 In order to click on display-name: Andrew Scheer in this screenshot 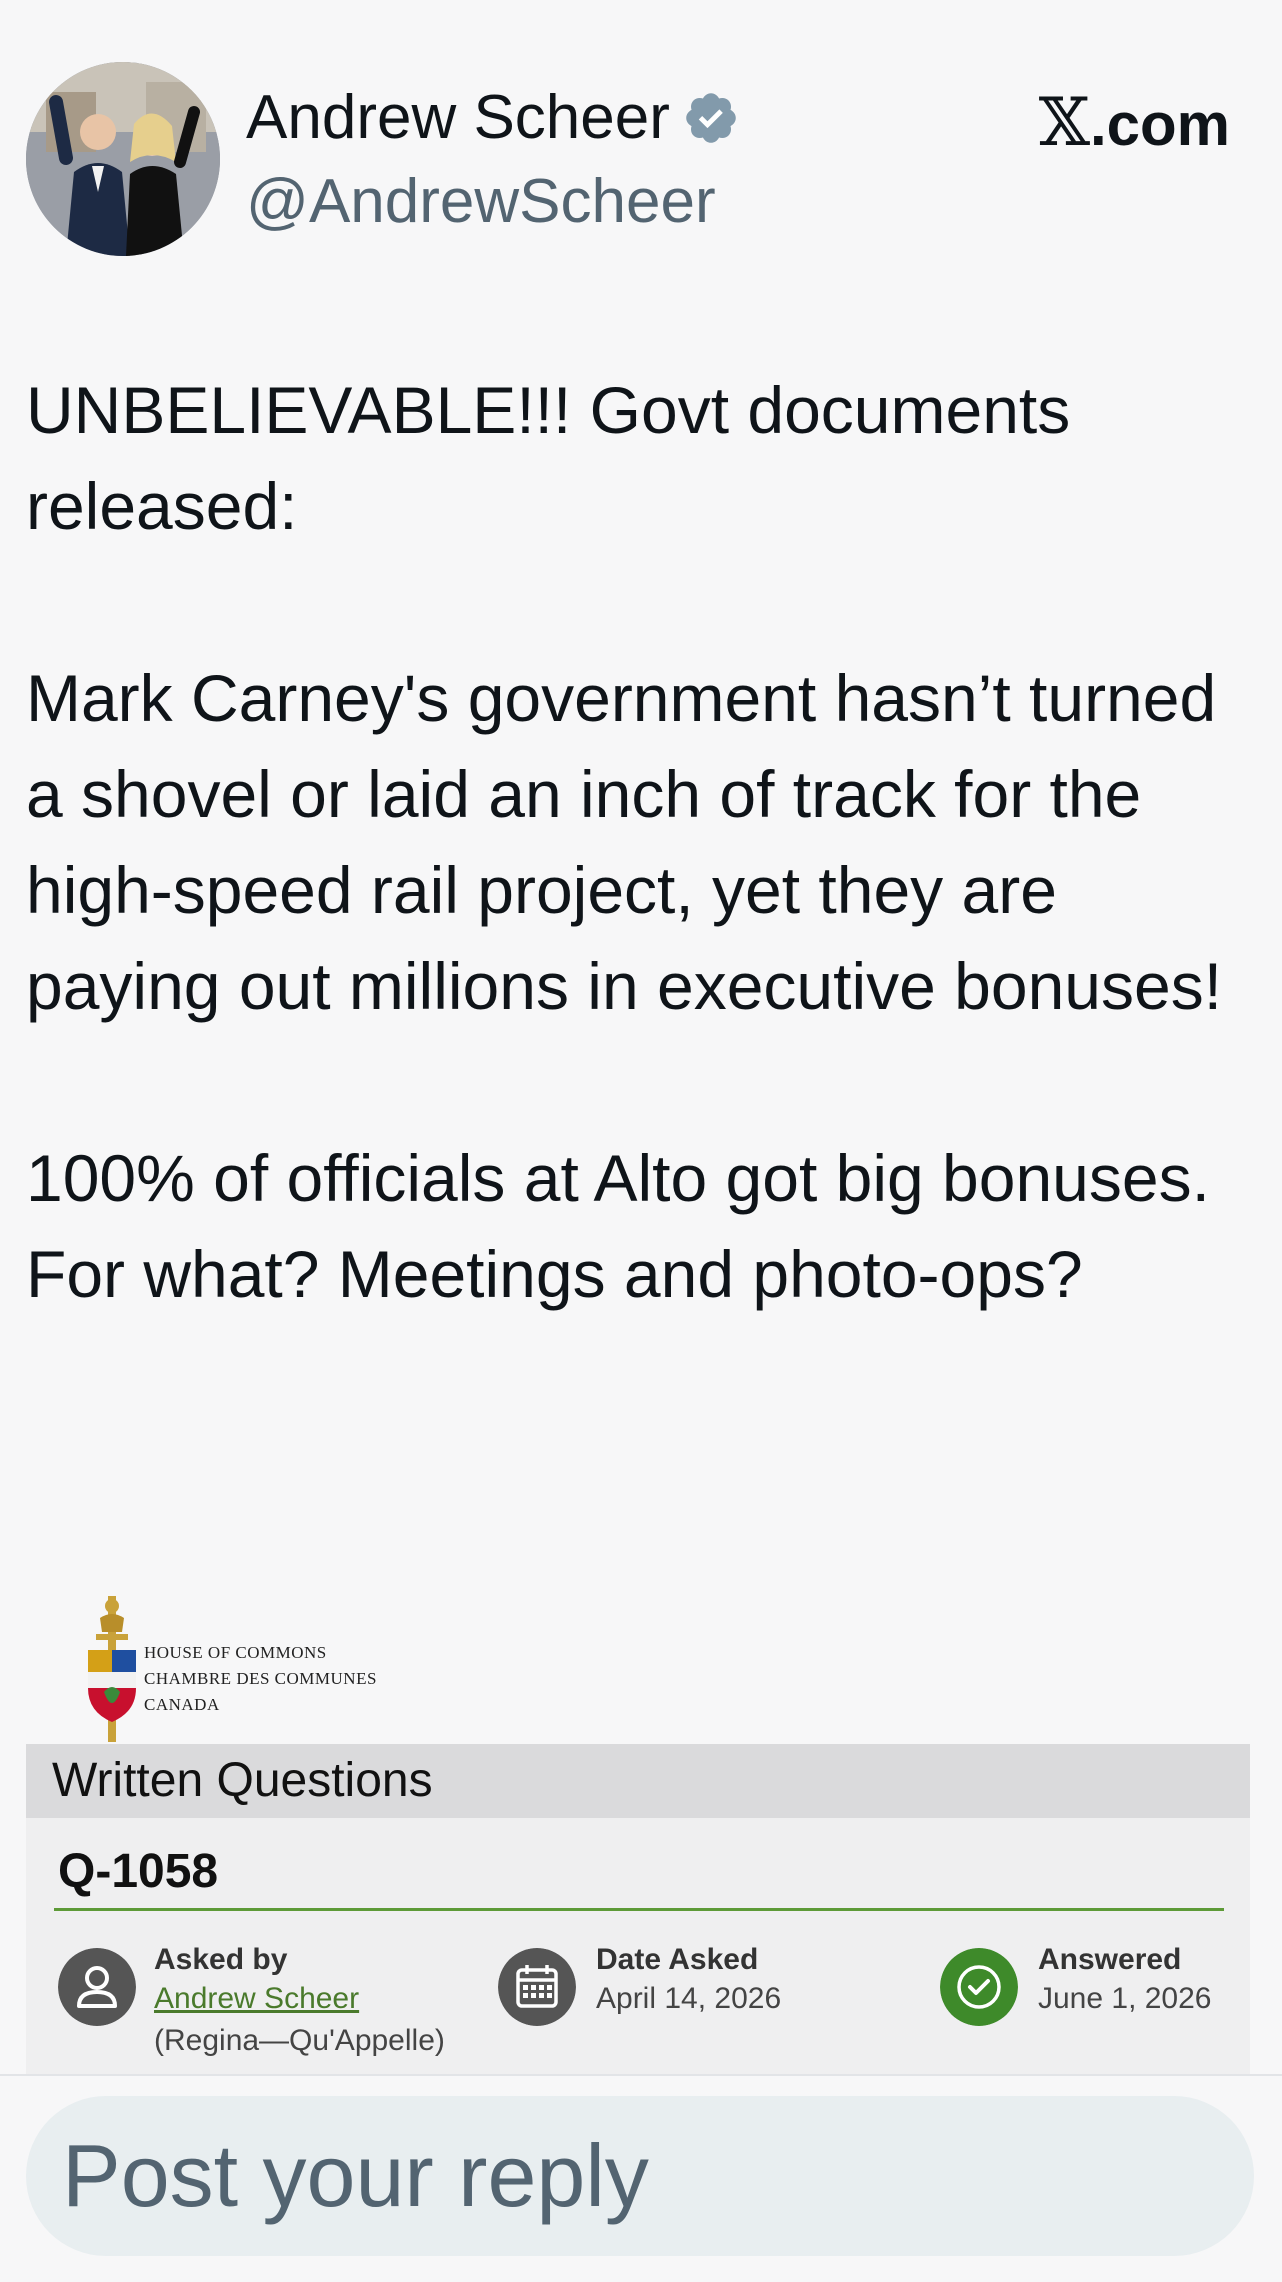, I will do `click(493, 118)`.